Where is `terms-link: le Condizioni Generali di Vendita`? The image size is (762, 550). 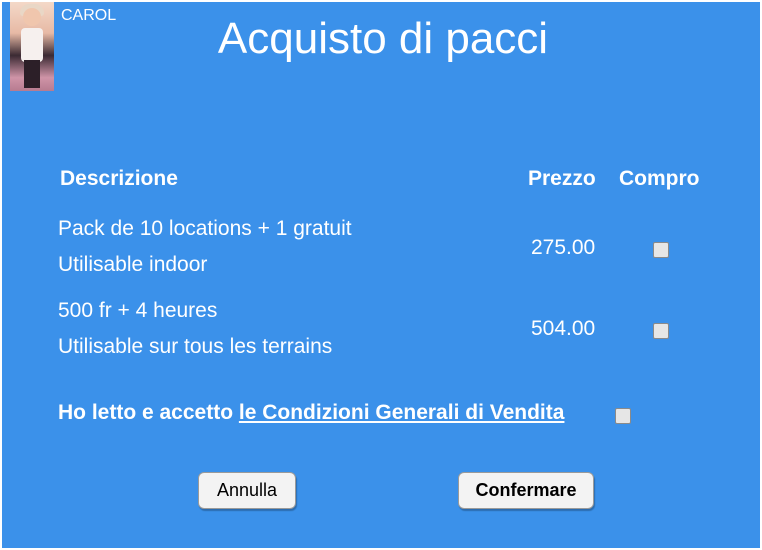
terms-link: le Condizioni Generali di Vendita is located at coordinates (402, 412).